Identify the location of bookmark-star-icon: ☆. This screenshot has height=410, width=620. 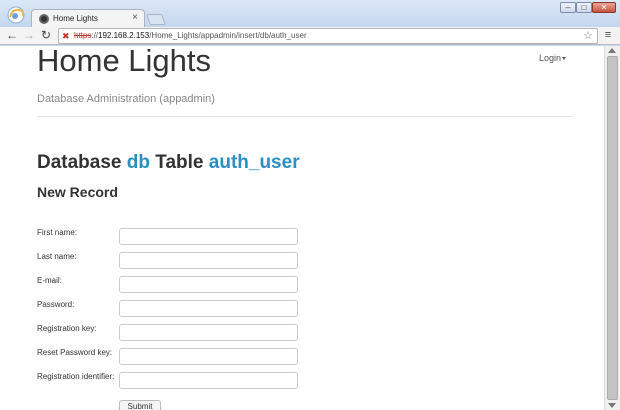
(588, 35).